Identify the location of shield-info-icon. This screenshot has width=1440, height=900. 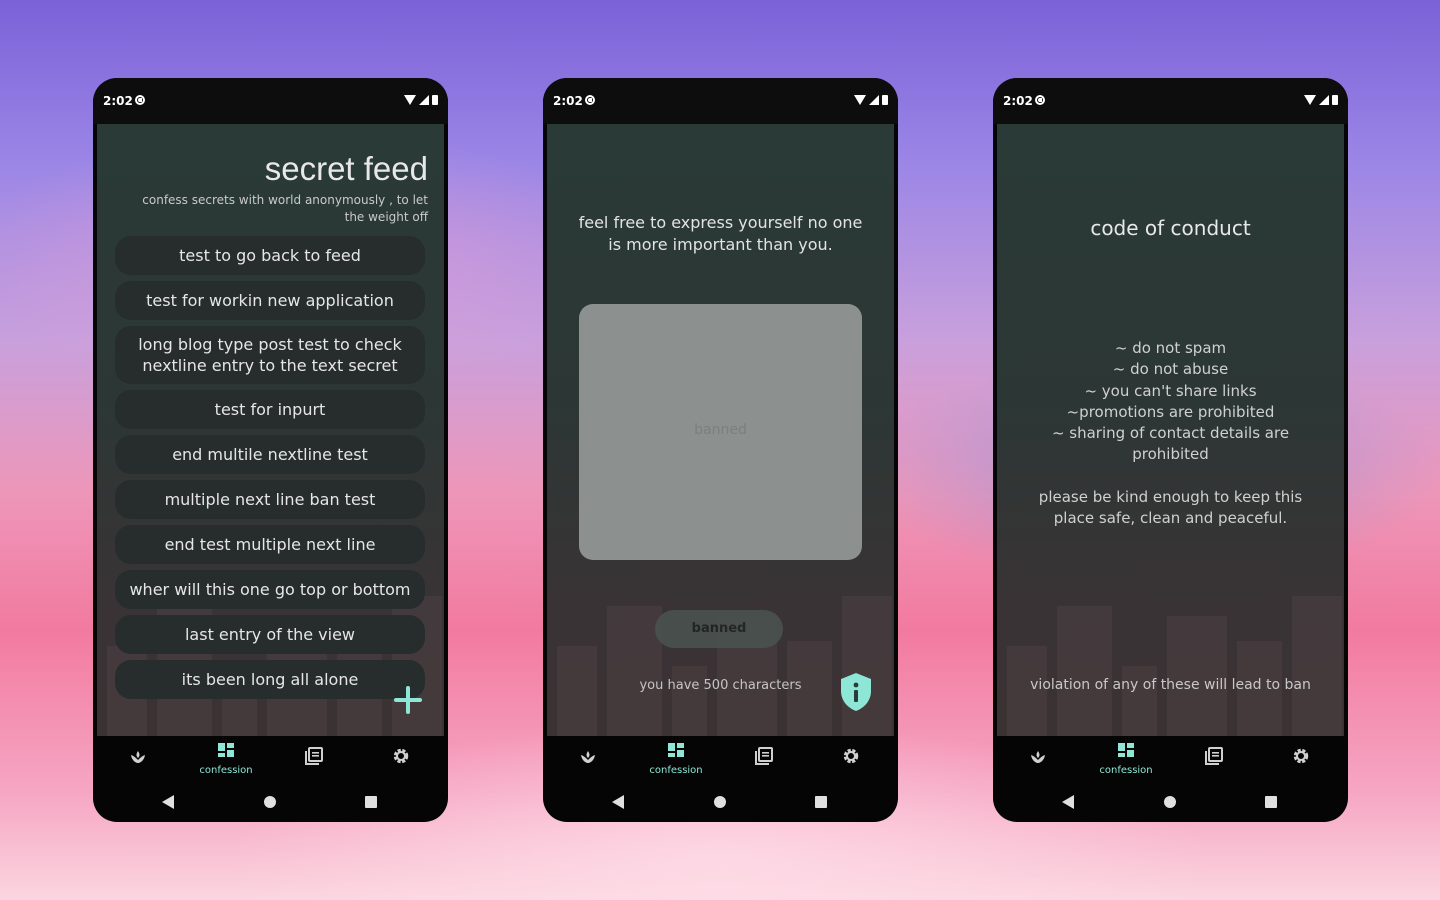
(856, 692).